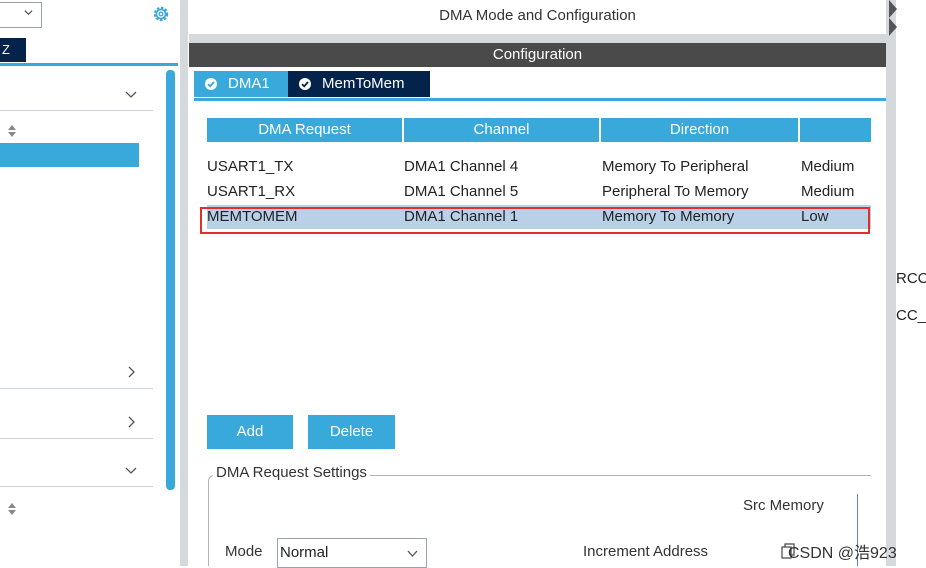  I want to click on sidebar-selected-item, so click(69, 155).